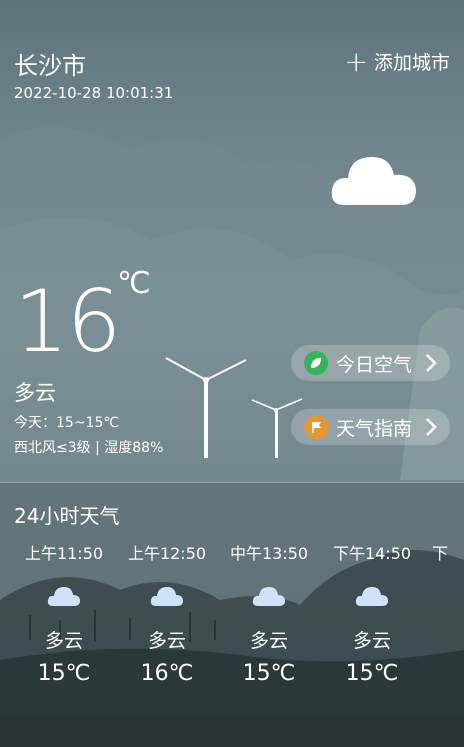 The width and height of the screenshot is (464, 747). What do you see at coordinates (94, 93) in the screenshot?
I see `update-time: 2022-10-28 10:01:31` at bounding box center [94, 93].